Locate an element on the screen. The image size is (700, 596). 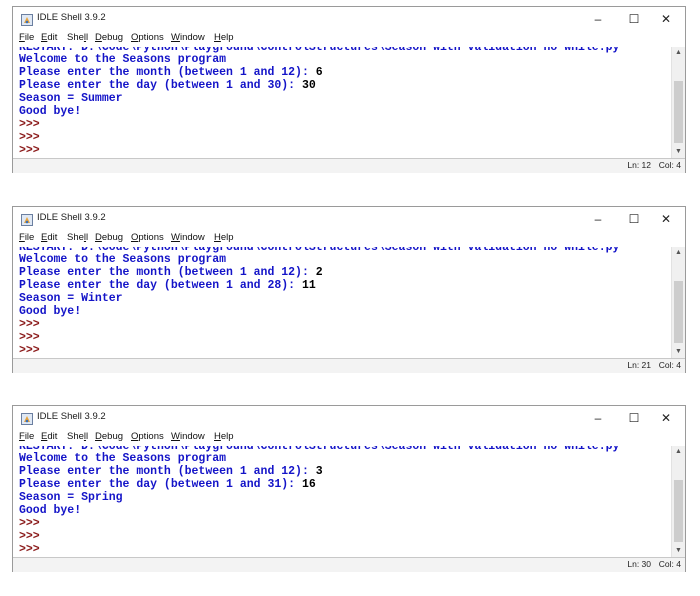
month-input: 3 is located at coordinates (319, 471).